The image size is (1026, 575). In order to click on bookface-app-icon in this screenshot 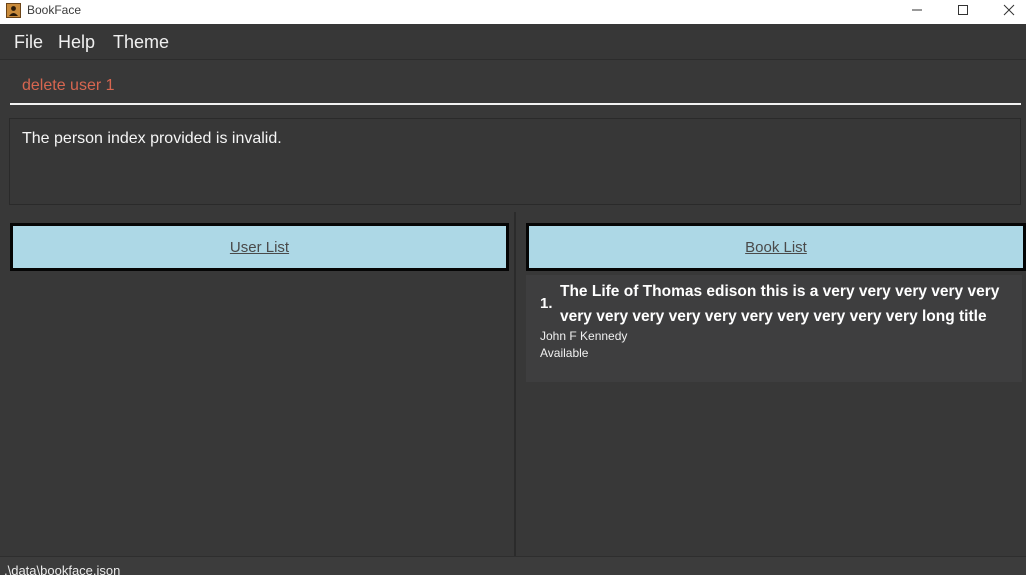, I will do `click(13, 10)`.